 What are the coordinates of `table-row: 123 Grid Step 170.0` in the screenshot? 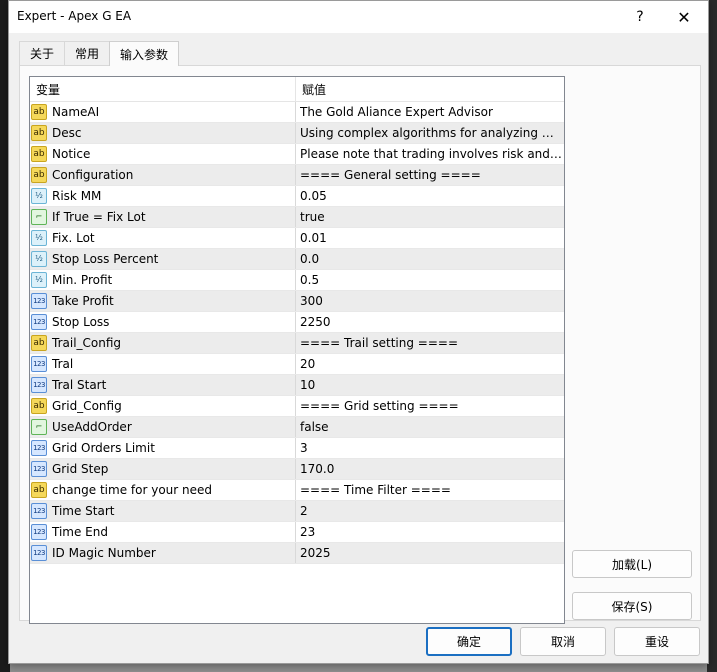 It's located at (297, 469).